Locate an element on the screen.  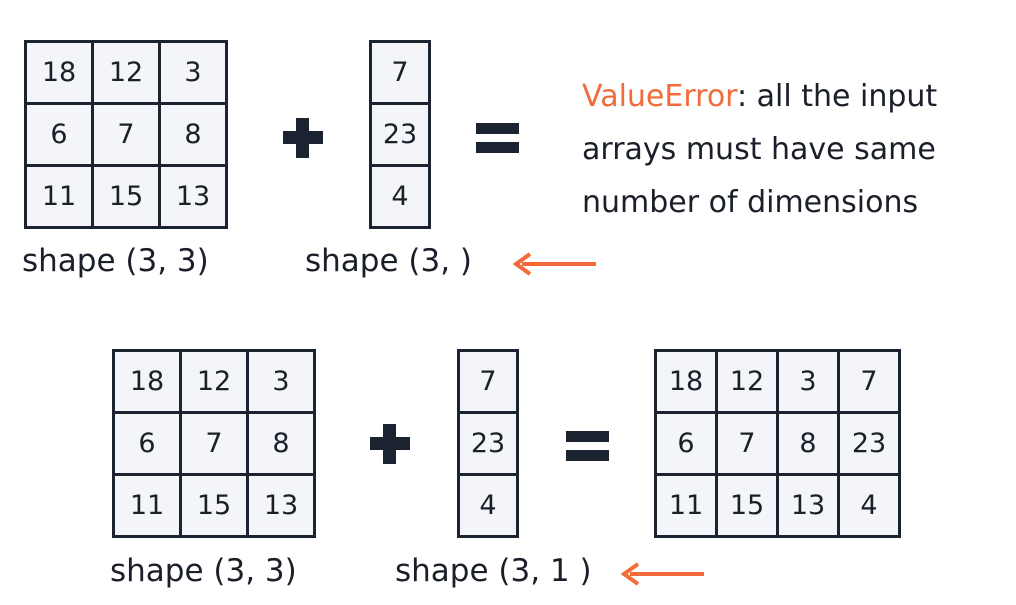
result-cell: 11 is located at coordinates (686, 505).